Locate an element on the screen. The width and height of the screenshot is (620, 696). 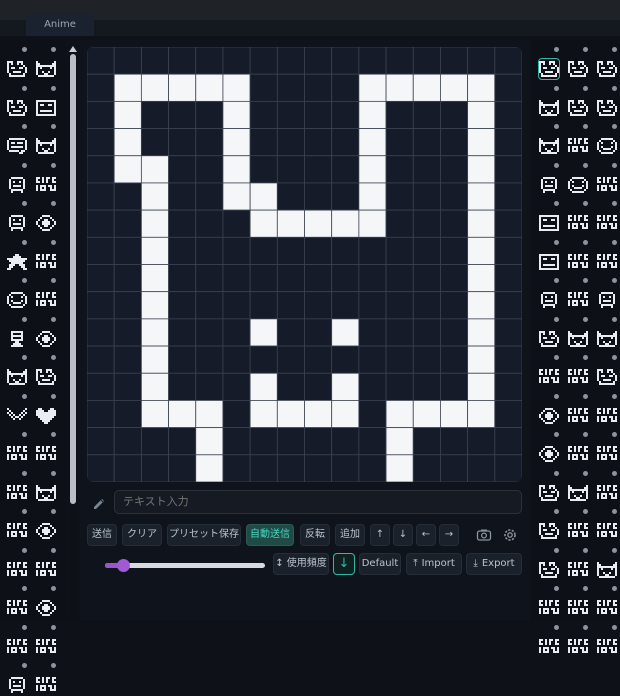
preset-box-icon is located at coordinates (46, 108).